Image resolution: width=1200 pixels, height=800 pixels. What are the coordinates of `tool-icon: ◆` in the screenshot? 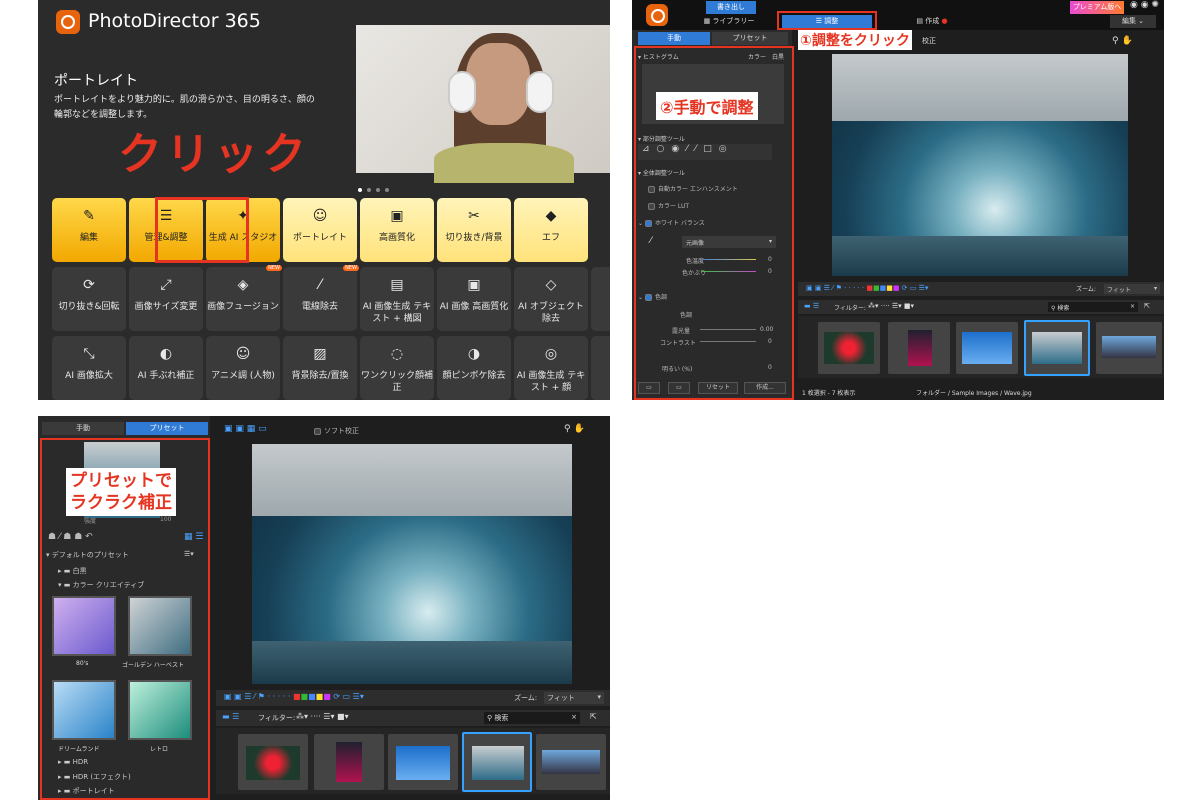 It's located at (551, 216).